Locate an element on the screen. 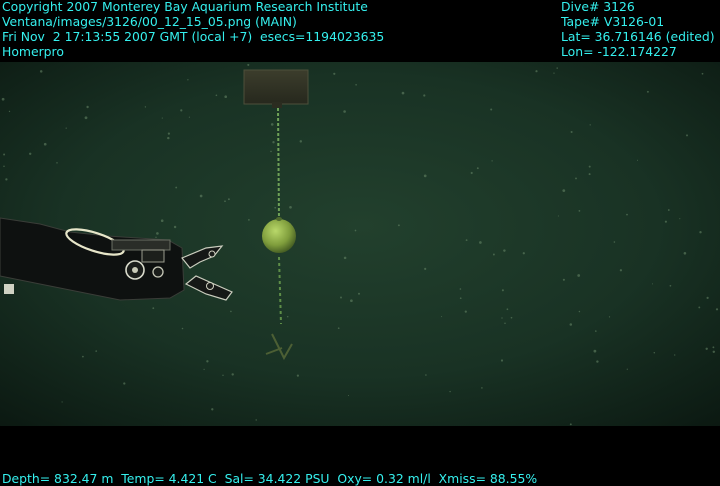  marker-plate-icon is located at coordinates (276, 88).